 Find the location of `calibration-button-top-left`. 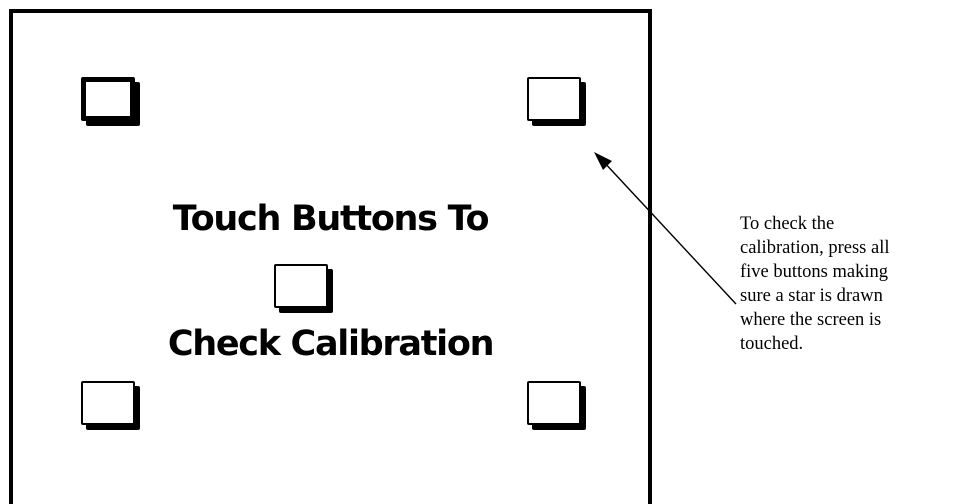

calibration-button-top-left is located at coordinates (108, 99).